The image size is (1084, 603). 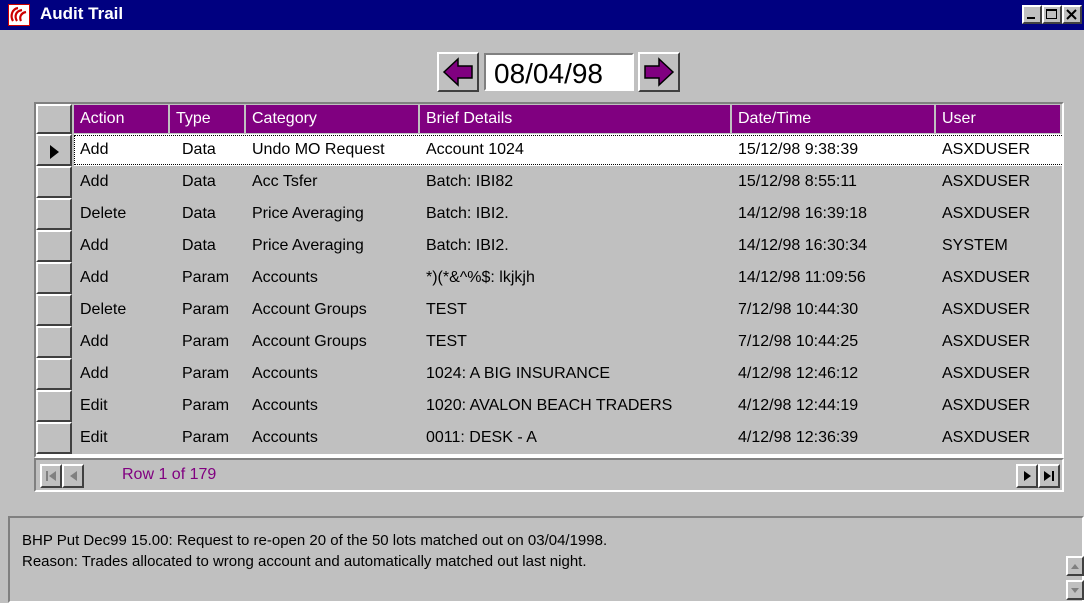 What do you see at coordinates (837, 182) in the screenshot?
I see `cell-datetime: 15/12/98 8:55:11` at bounding box center [837, 182].